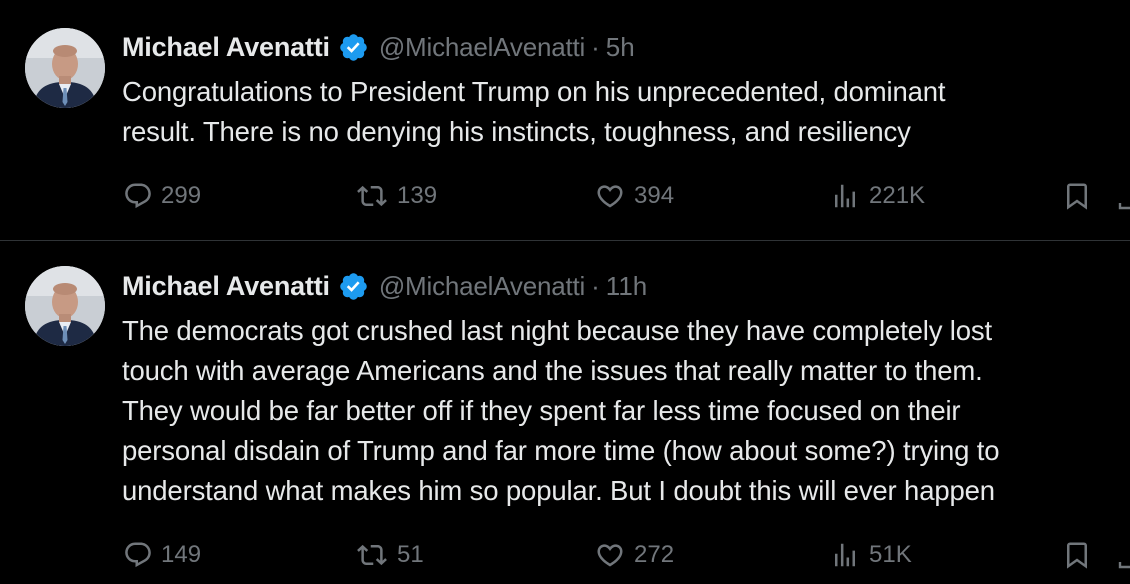  I want to click on retweet-count: 51, so click(410, 554).